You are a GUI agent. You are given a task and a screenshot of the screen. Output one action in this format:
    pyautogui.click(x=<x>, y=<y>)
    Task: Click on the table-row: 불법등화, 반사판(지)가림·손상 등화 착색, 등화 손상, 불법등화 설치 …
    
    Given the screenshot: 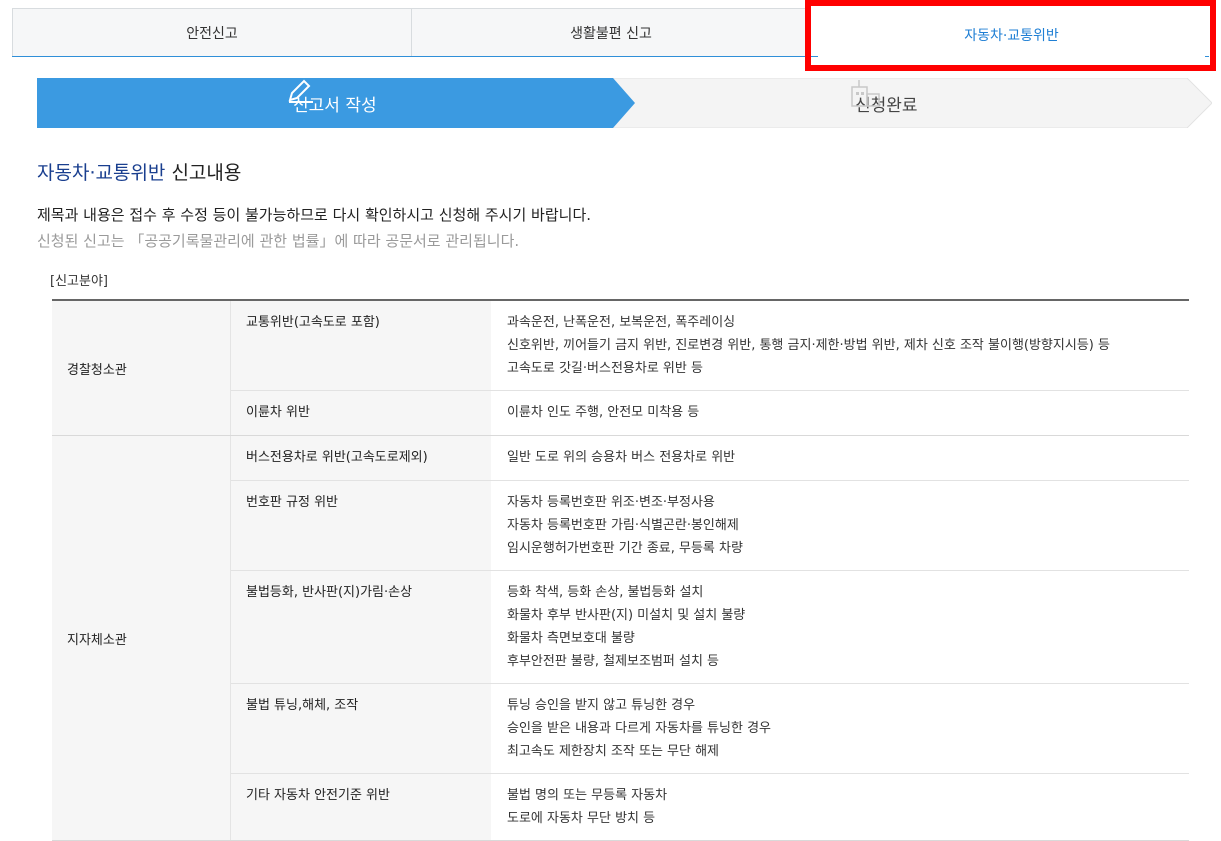 What is the action you would take?
    pyautogui.click(x=710, y=627)
    